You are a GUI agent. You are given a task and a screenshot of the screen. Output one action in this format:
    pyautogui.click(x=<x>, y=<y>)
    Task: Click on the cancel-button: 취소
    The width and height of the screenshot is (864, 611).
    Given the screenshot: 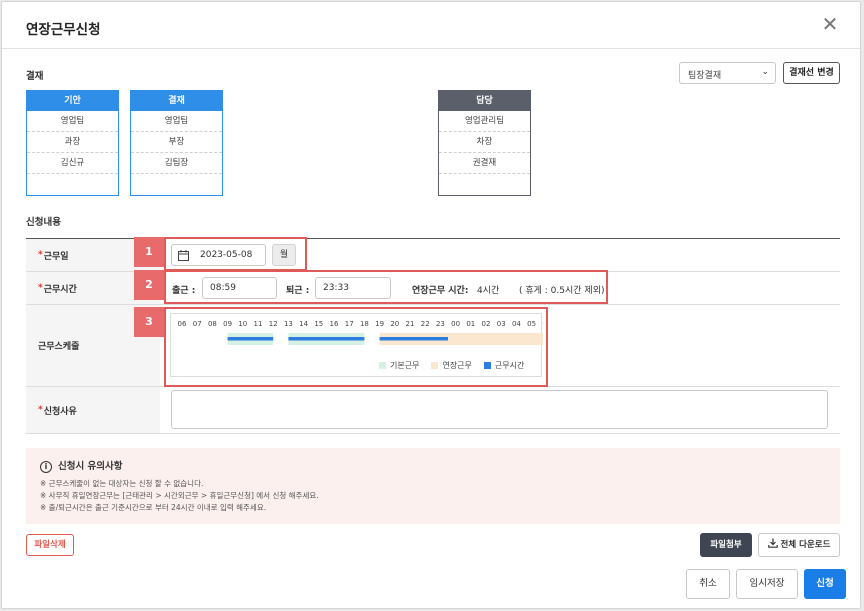 What is the action you would take?
    pyautogui.click(x=708, y=584)
    